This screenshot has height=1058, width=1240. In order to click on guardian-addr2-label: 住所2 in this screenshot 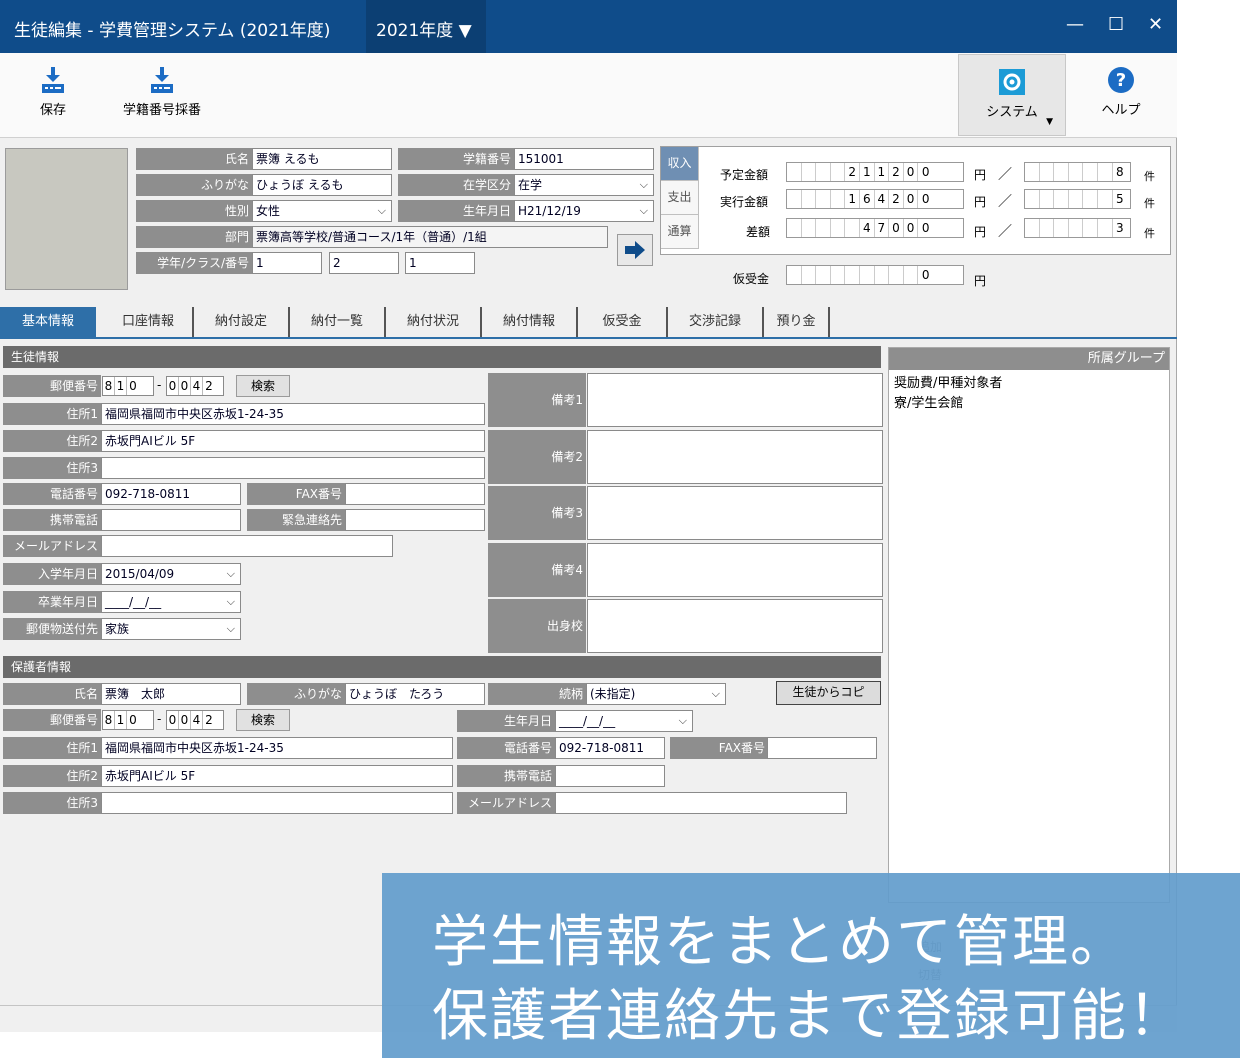, I will do `click(52, 776)`.